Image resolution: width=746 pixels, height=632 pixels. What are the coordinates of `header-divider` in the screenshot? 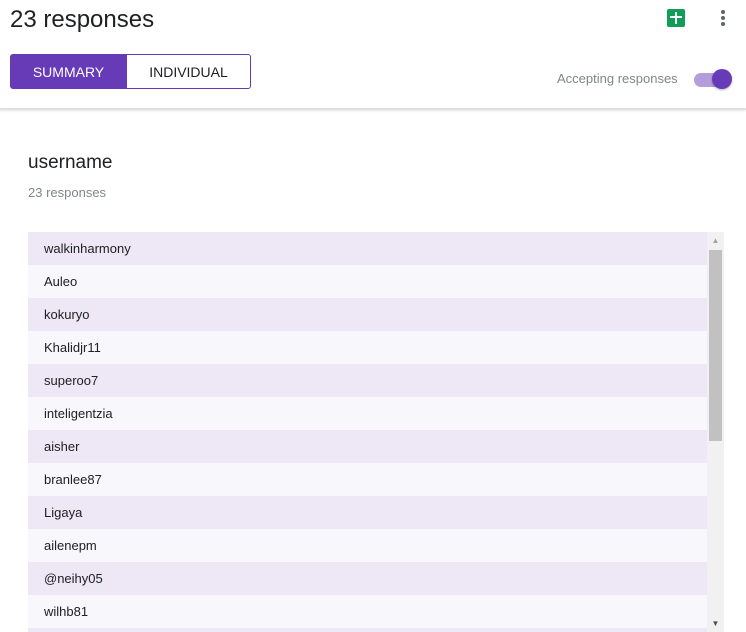 It's located at (373, 109).